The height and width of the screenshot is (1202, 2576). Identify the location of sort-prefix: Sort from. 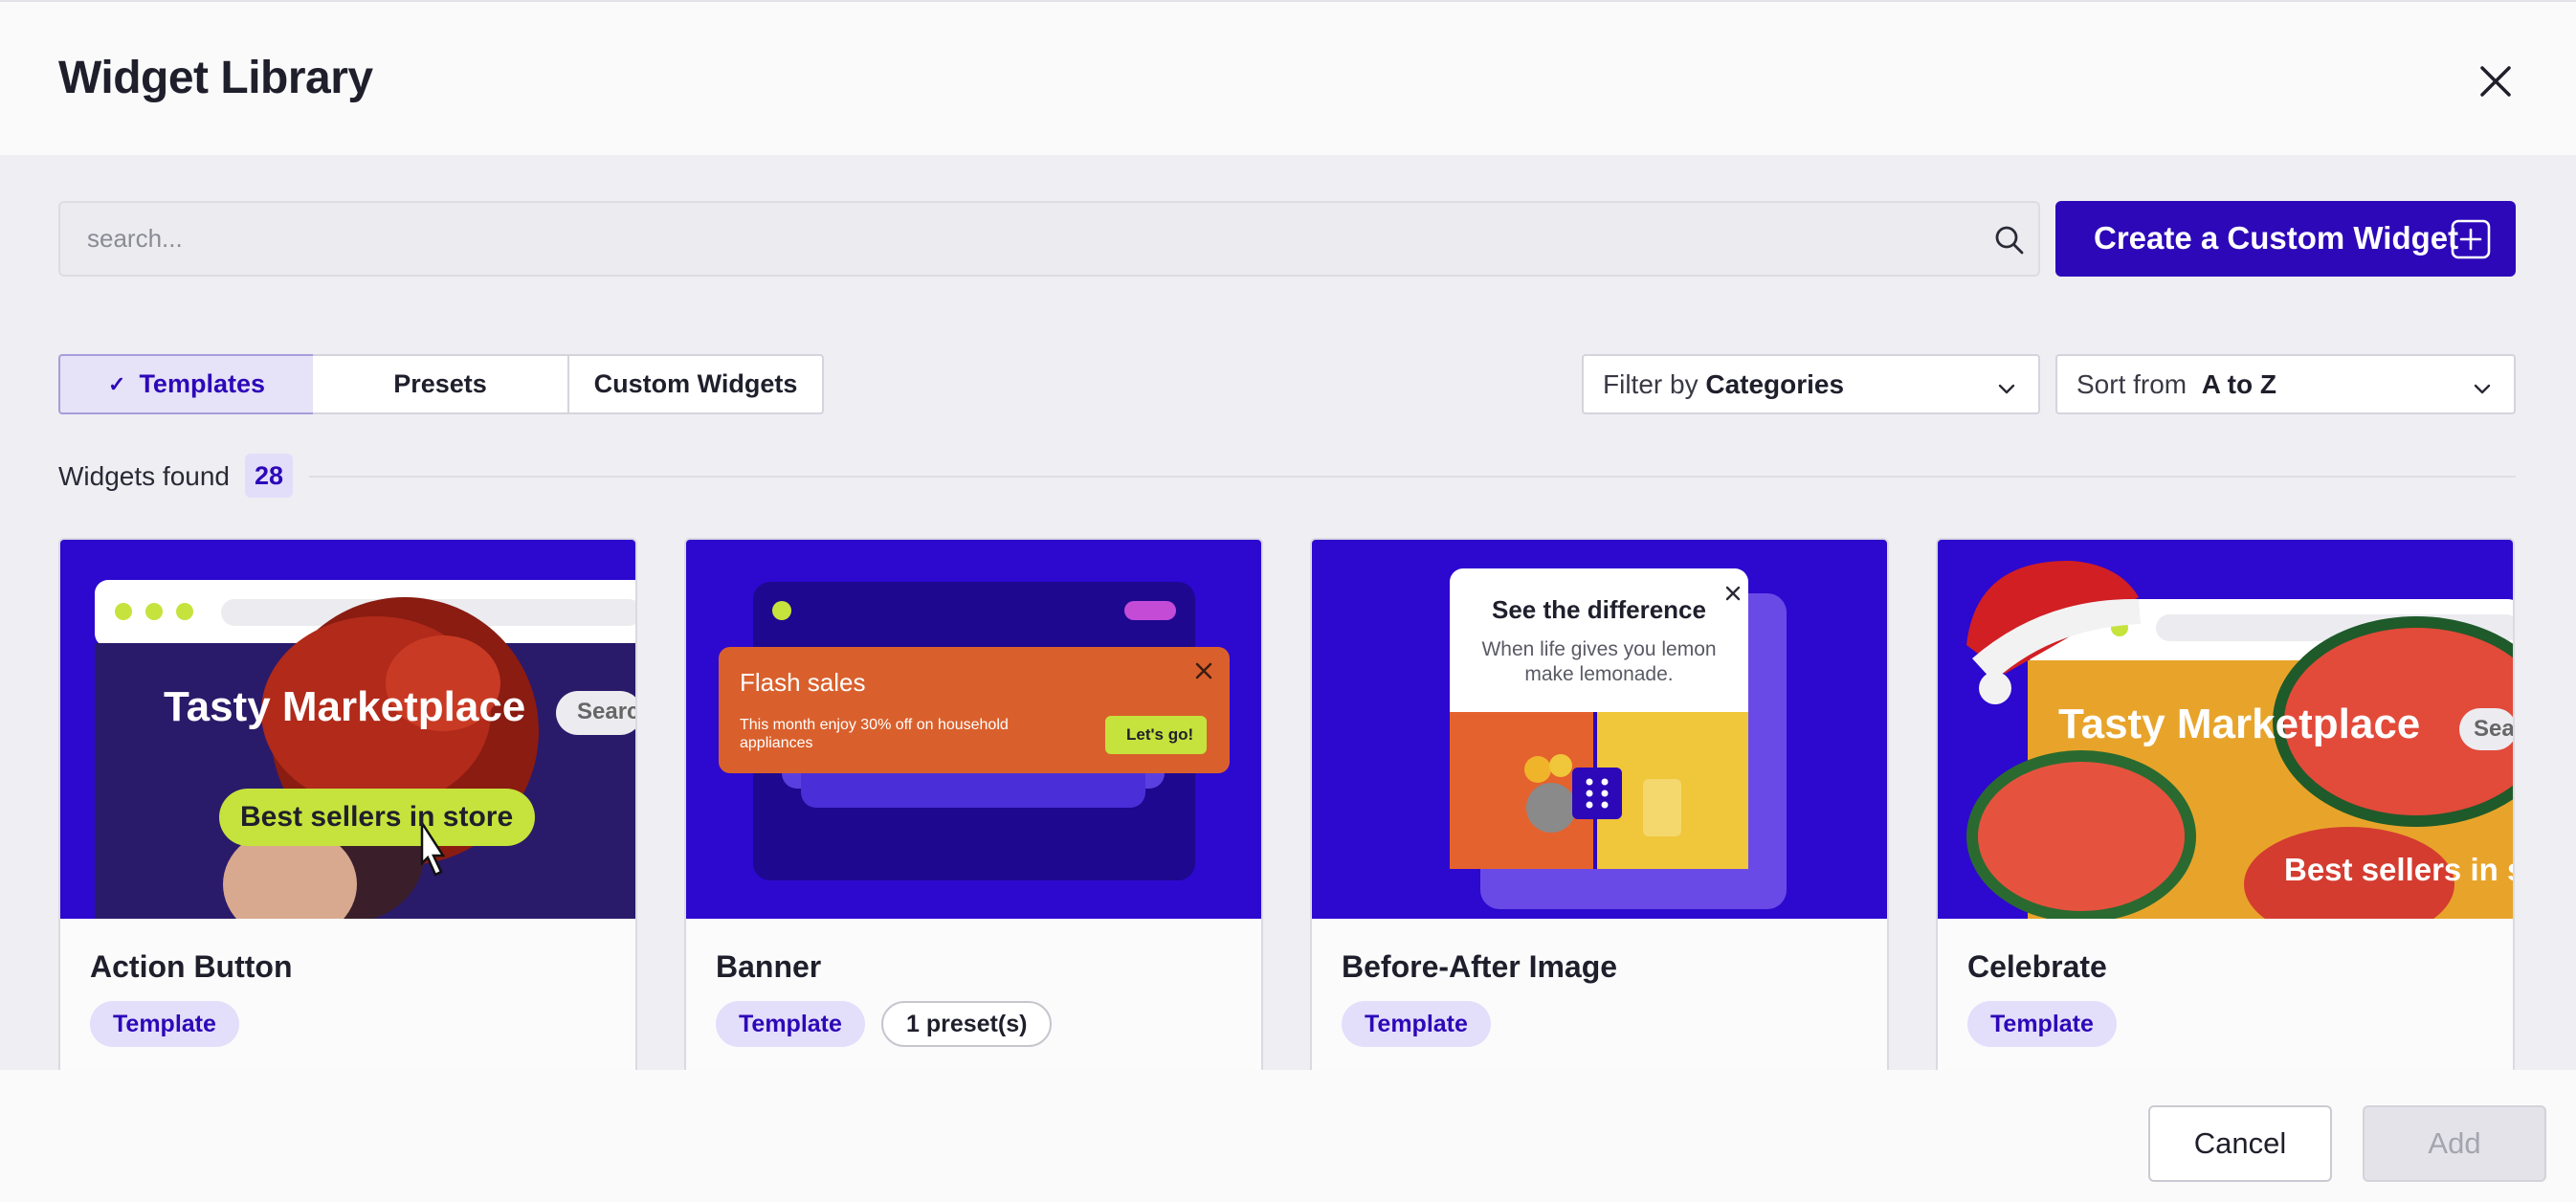
(2131, 384).